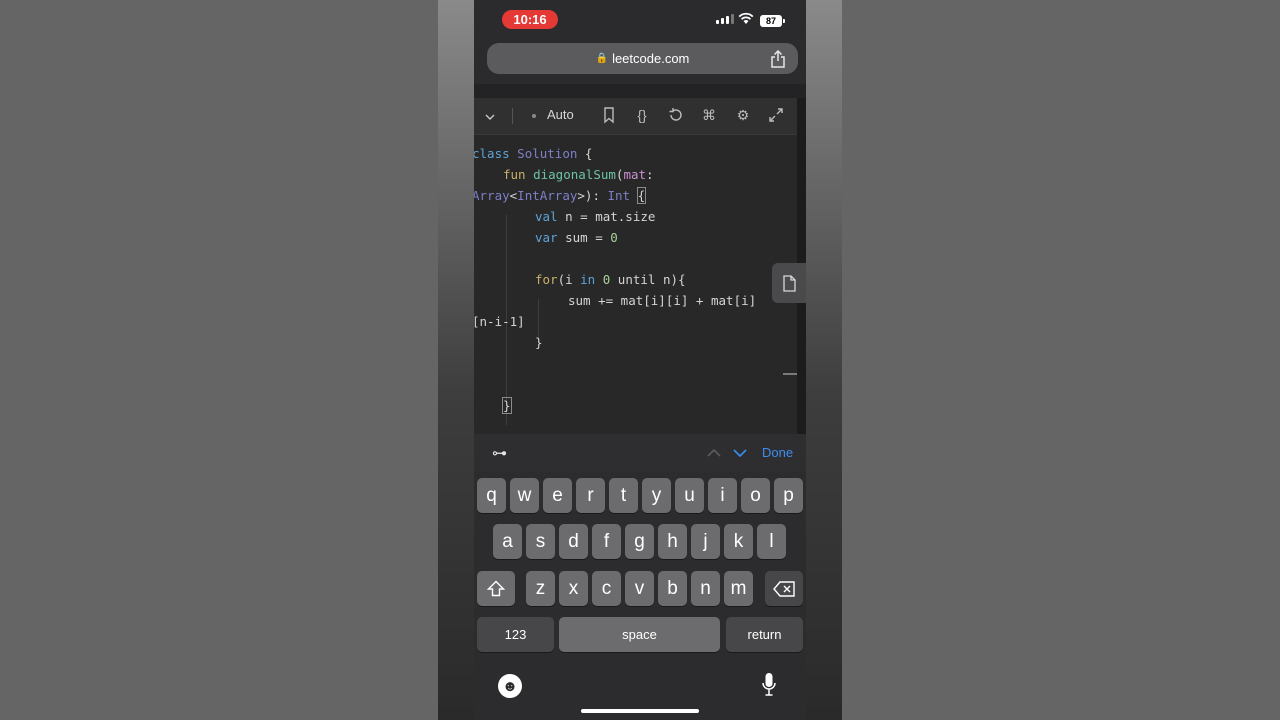  Describe the element at coordinates (573, 541) in the screenshot. I see `key-d: d` at that location.